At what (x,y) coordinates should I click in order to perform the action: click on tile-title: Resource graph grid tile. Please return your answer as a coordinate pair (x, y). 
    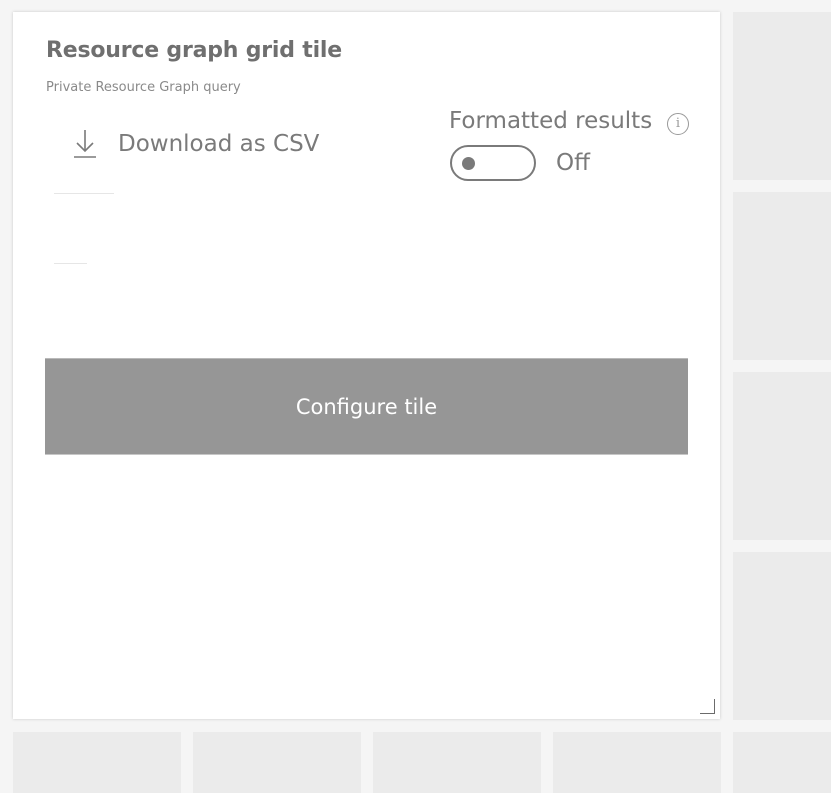
    Looking at the image, I should click on (194, 50).